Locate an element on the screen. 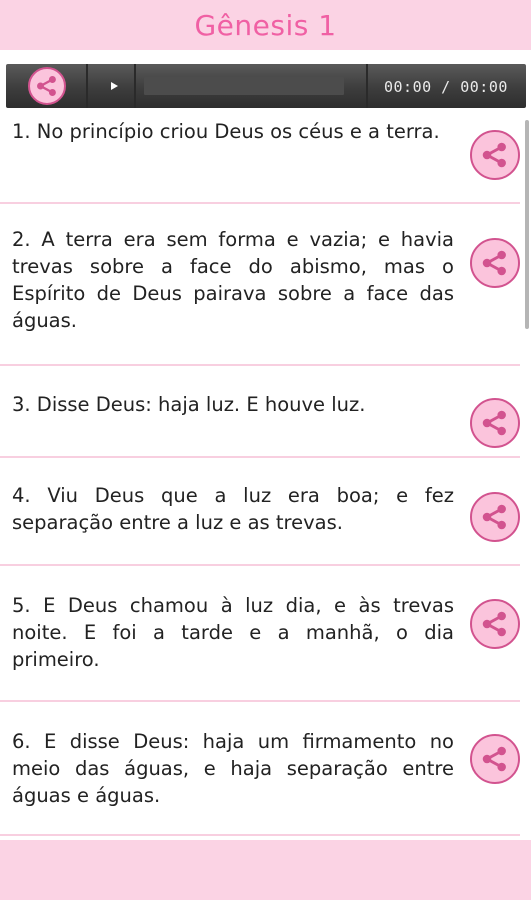  audio-player: 00:00 / 00:00 is located at coordinates (266, 86).